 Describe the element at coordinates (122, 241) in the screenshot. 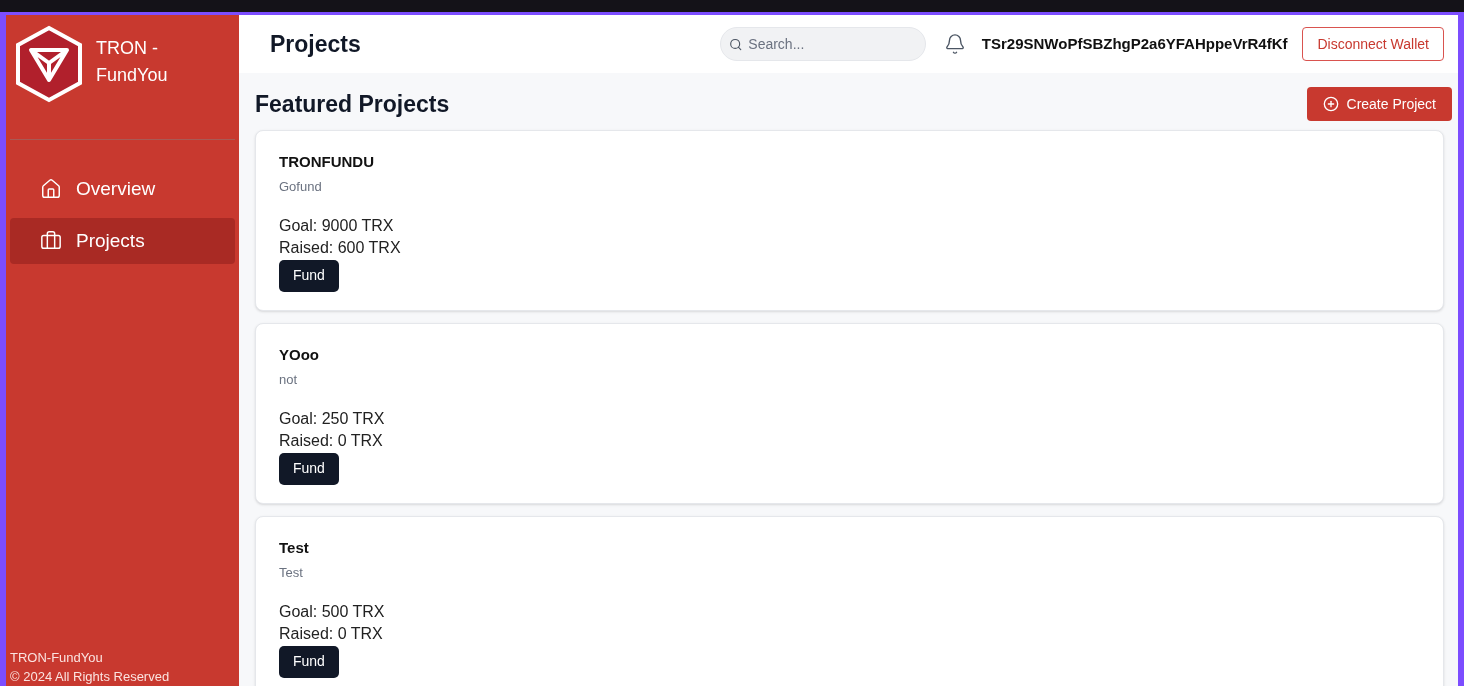

I see `nav-item: Projects` at that location.